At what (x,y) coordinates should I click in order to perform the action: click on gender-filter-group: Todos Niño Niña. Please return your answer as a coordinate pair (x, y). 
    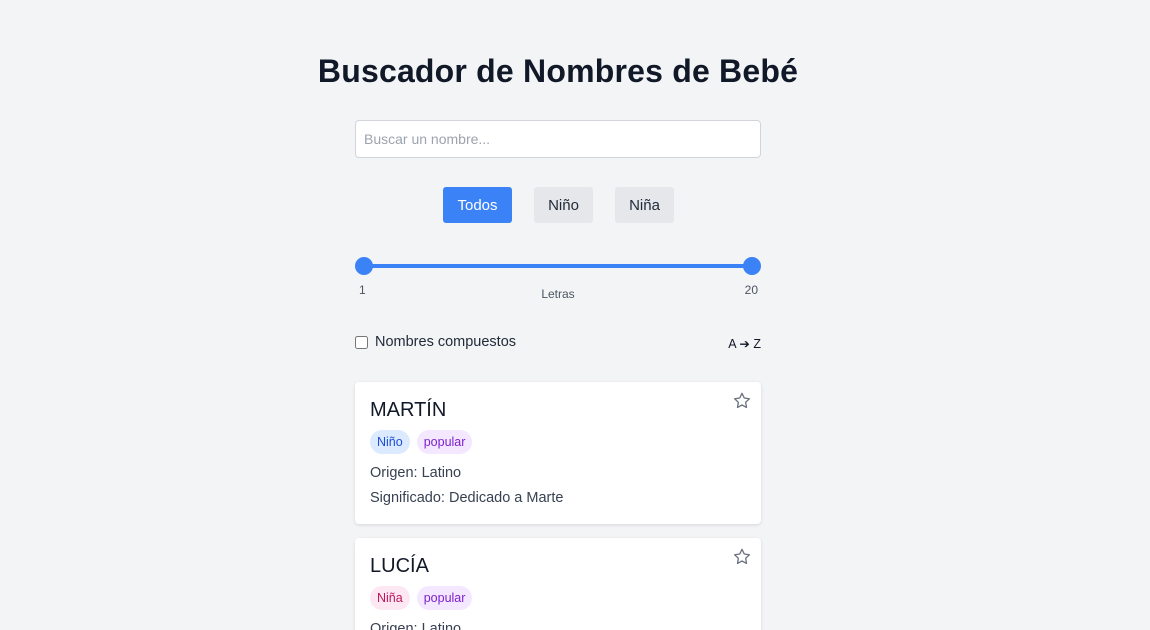
    Looking at the image, I should click on (575, 205).